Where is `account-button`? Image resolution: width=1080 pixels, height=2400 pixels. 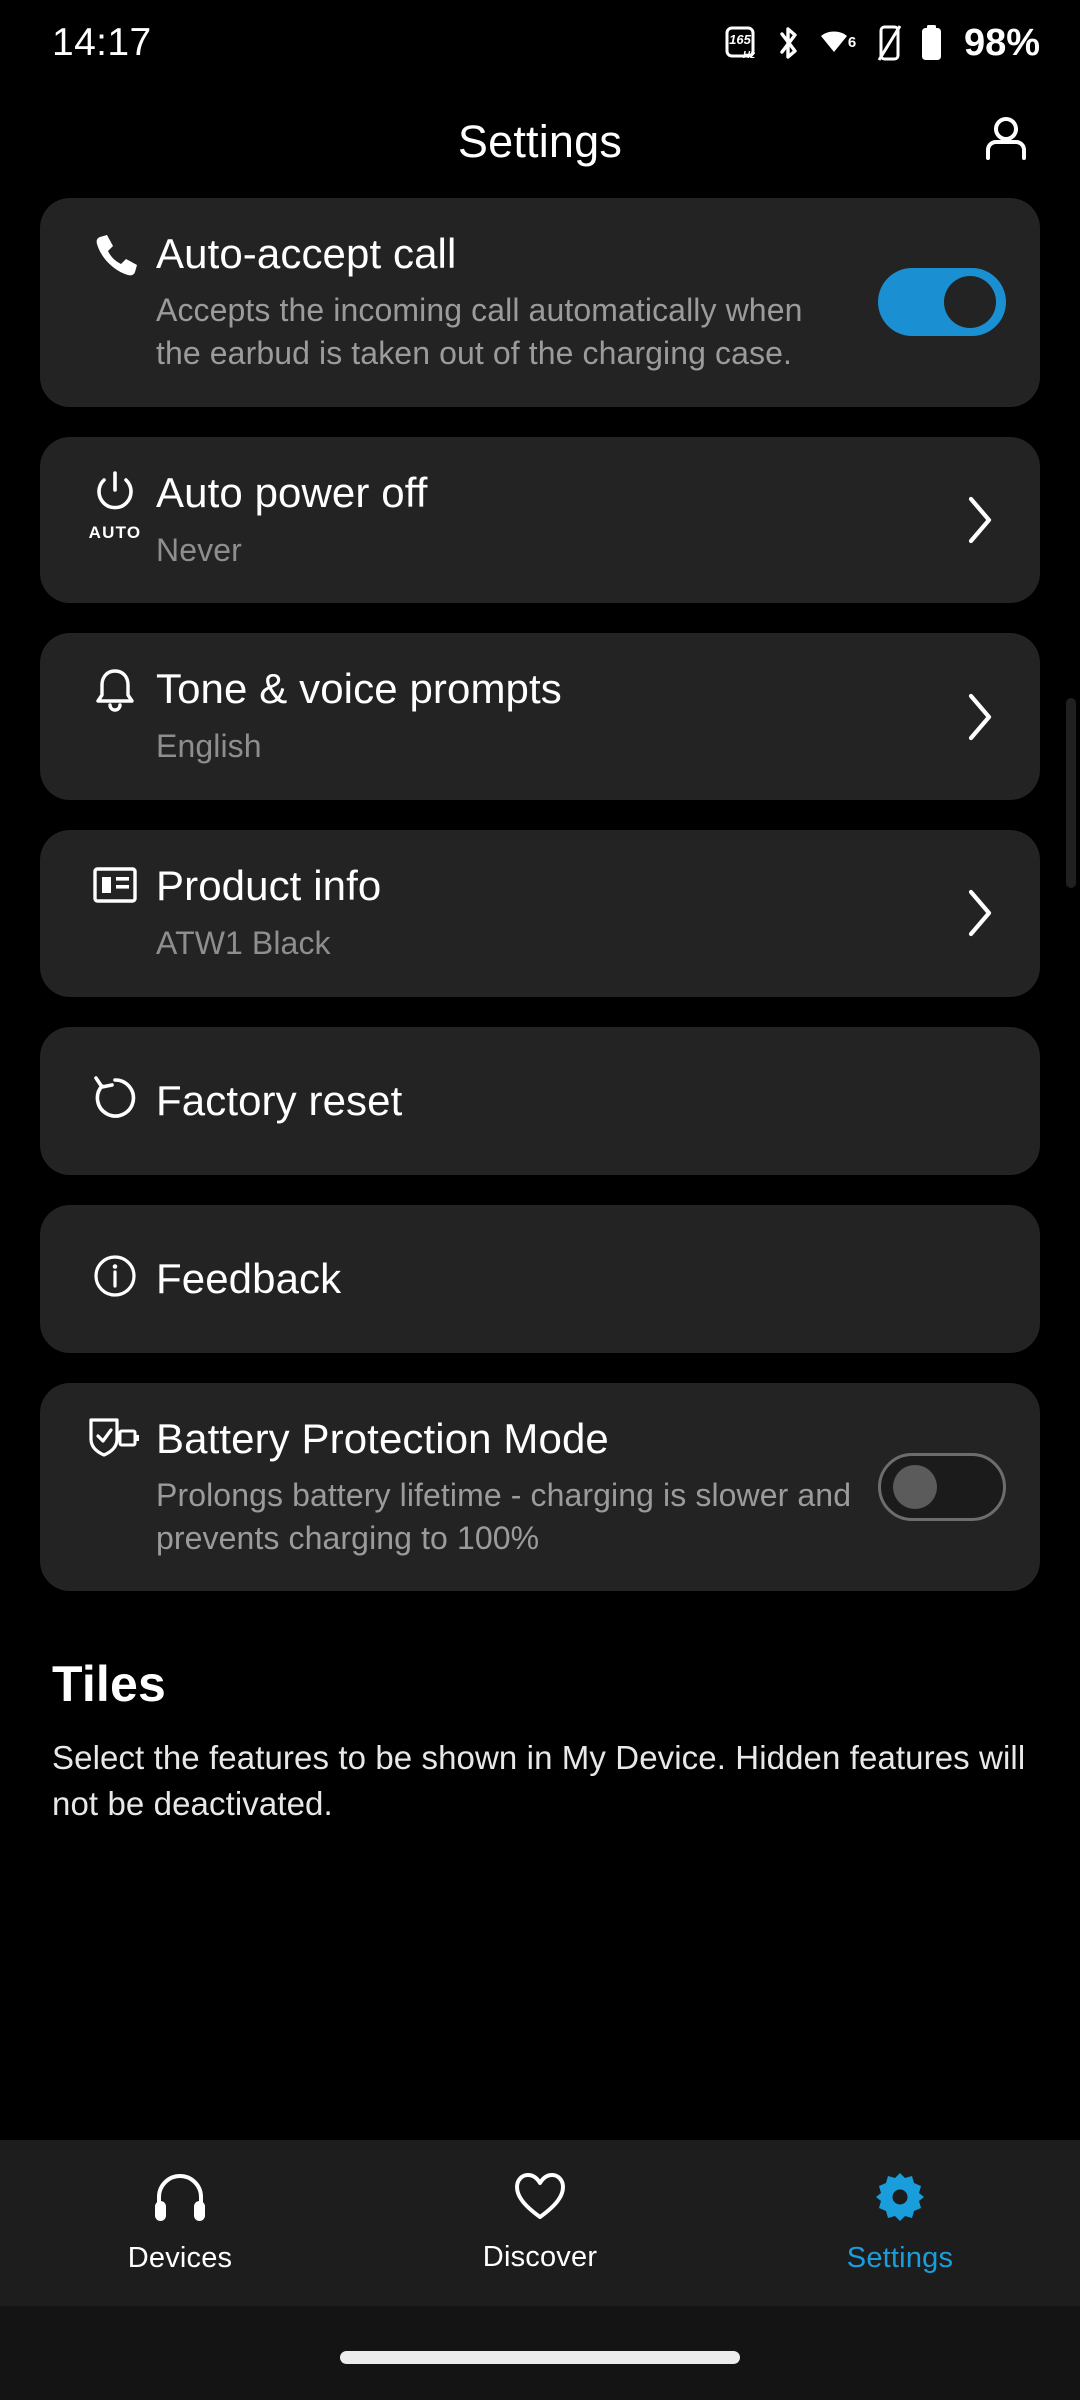 account-button is located at coordinates (1006, 142).